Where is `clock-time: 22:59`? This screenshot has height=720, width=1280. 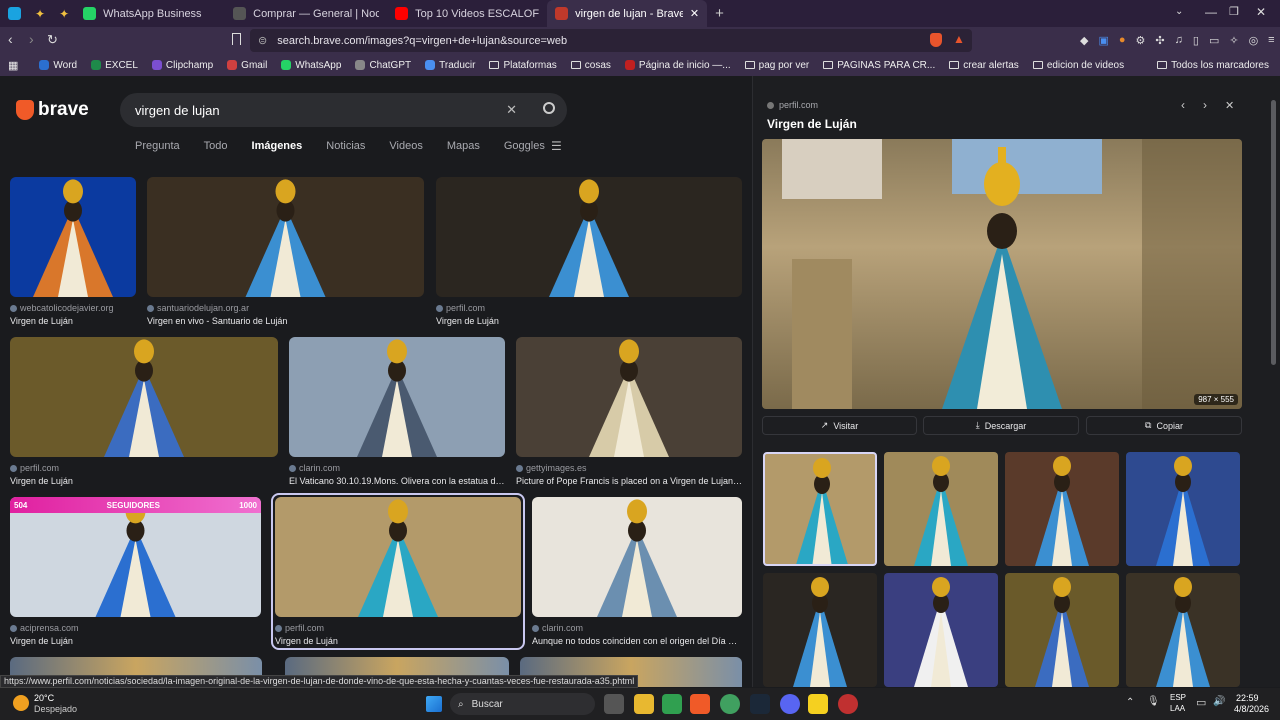
clock-time: 22:59 is located at coordinates (1247, 698).